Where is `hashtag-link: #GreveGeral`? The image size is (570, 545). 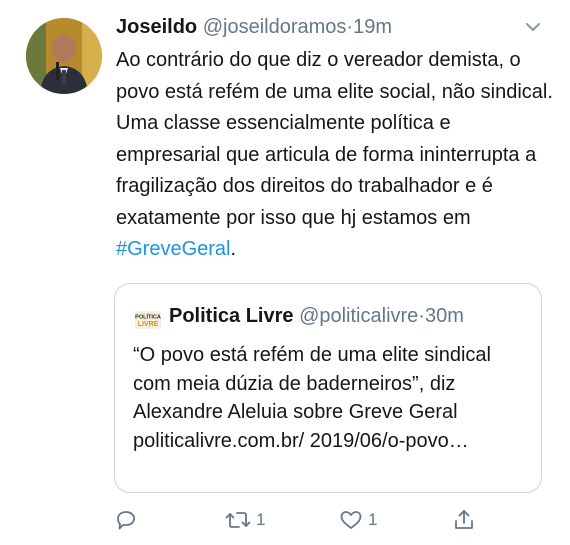
hashtag-link: #GreveGeral is located at coordinates (173, 249).